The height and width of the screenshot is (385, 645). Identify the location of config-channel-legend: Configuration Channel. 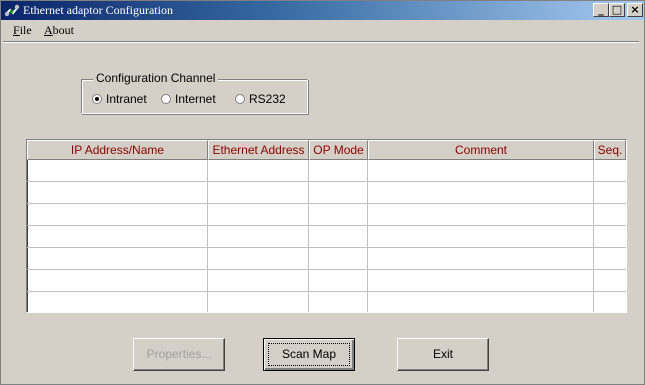
(156, 78).